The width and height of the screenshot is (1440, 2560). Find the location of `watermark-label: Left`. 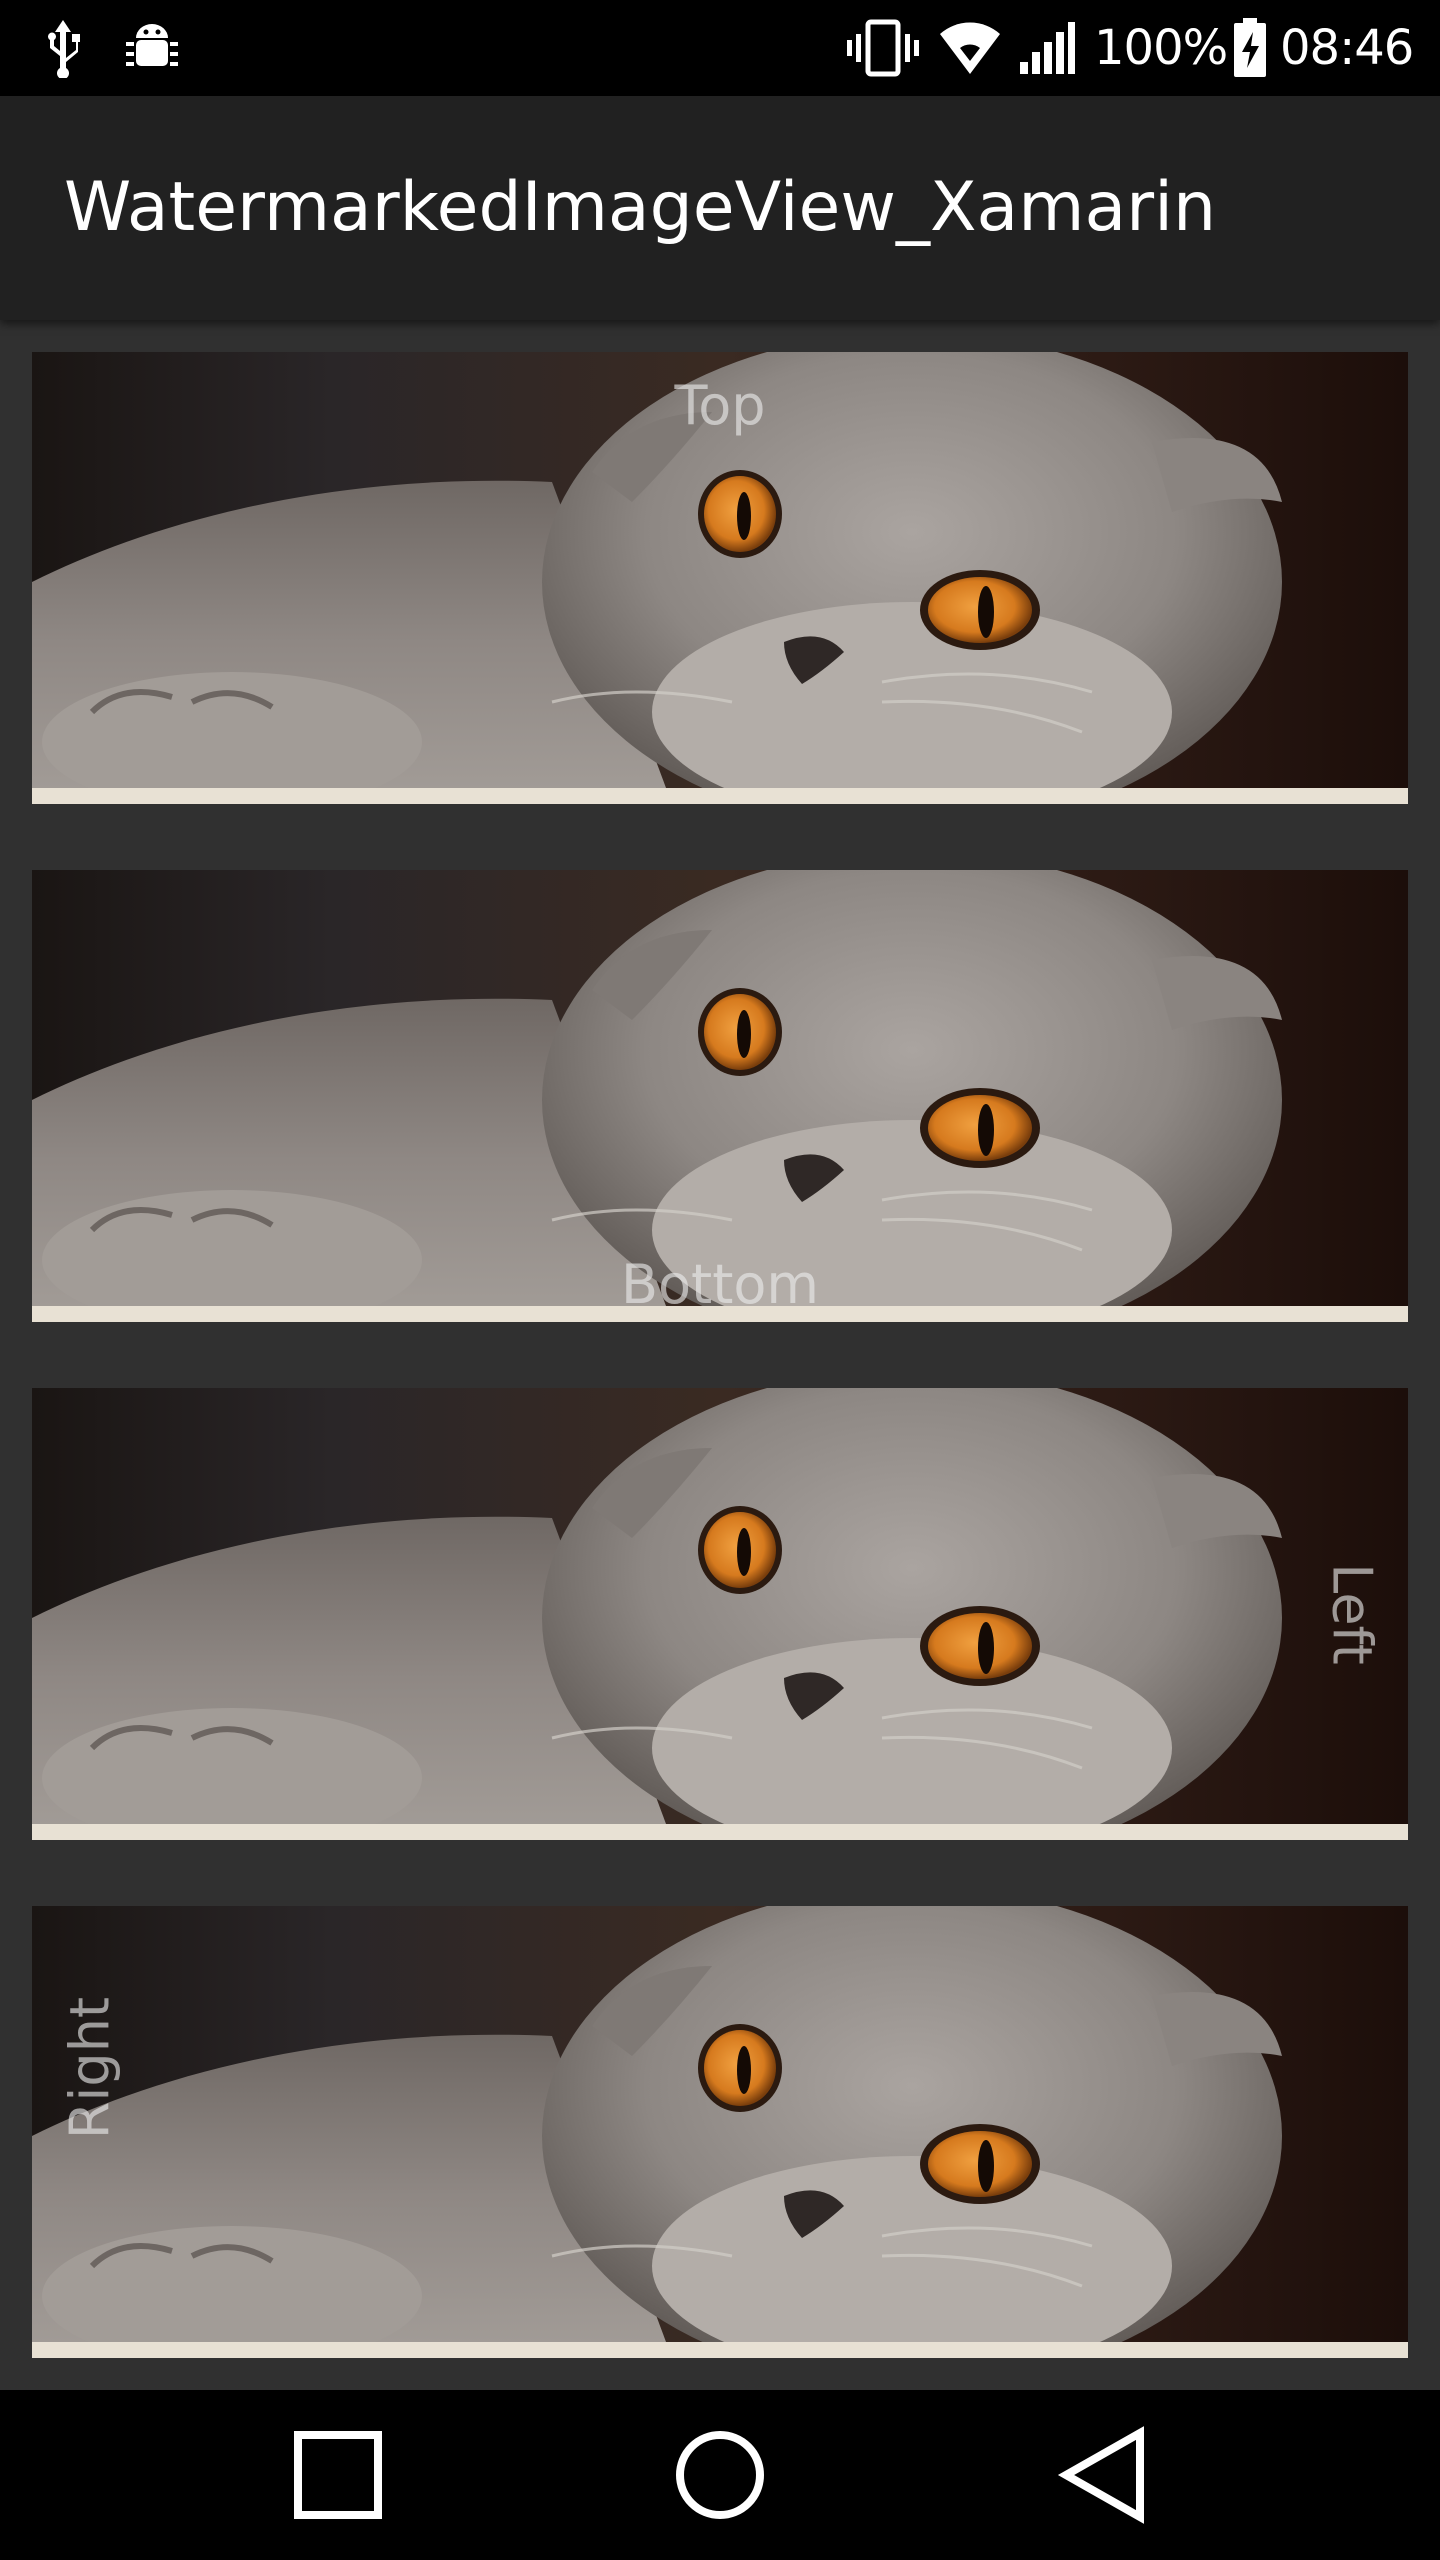

watermark-label: Left is located at coordinates (1352, 1614).